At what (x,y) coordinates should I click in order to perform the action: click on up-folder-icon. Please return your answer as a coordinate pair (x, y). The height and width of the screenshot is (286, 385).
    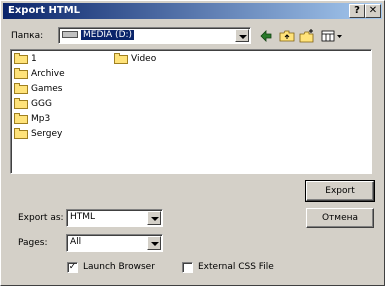
    Looking at the image, I should click on (287, 36).